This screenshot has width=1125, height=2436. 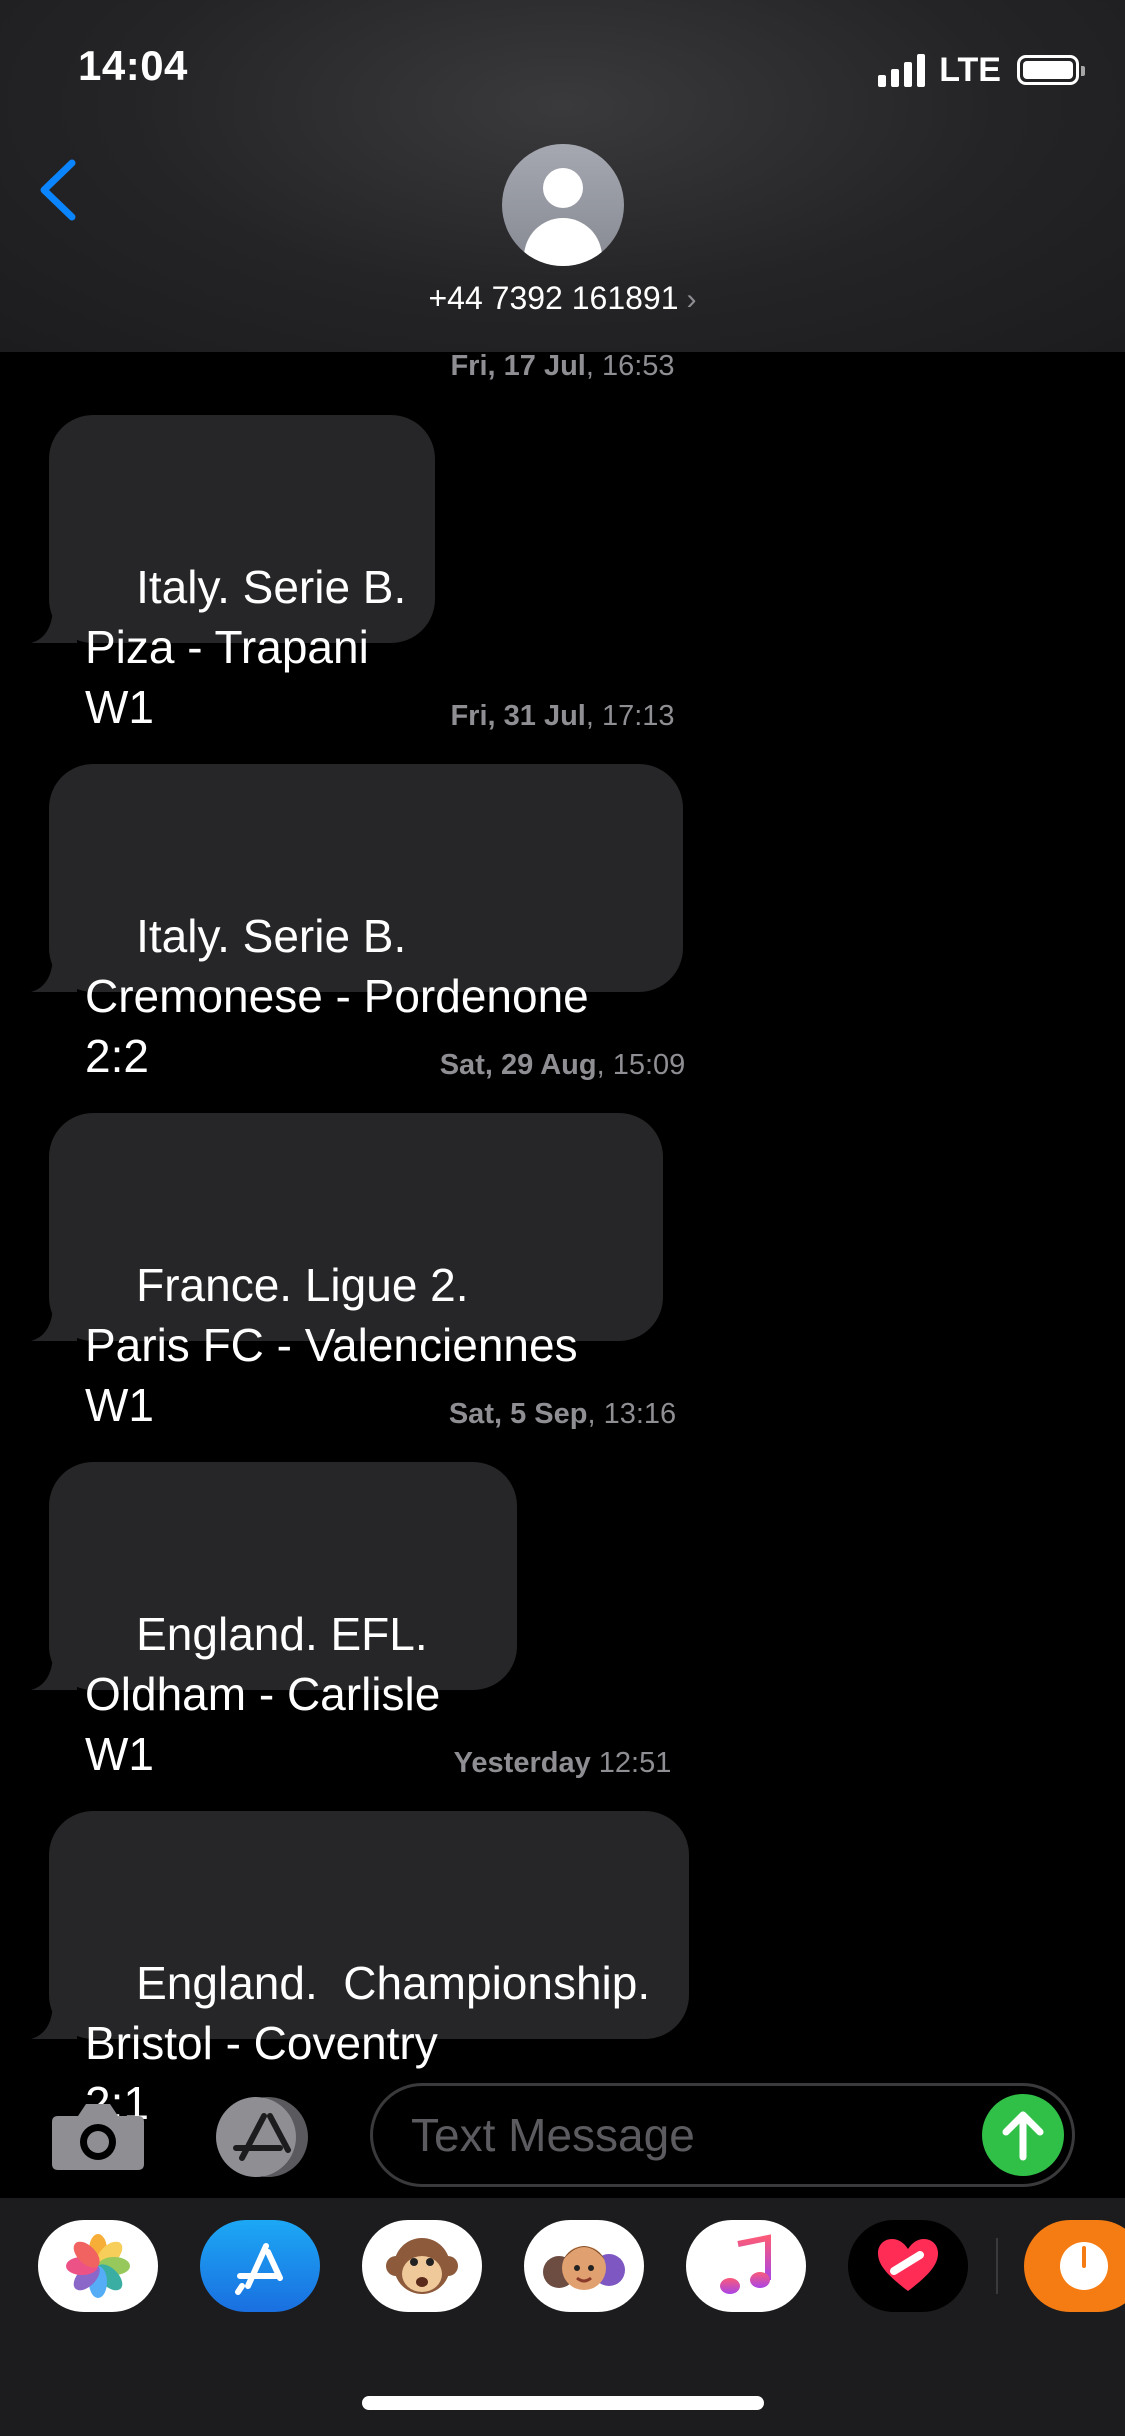 I want to click on conversation-header: 14:04 LTE +44 7392 161891 ›, so click(x=562, y=176).